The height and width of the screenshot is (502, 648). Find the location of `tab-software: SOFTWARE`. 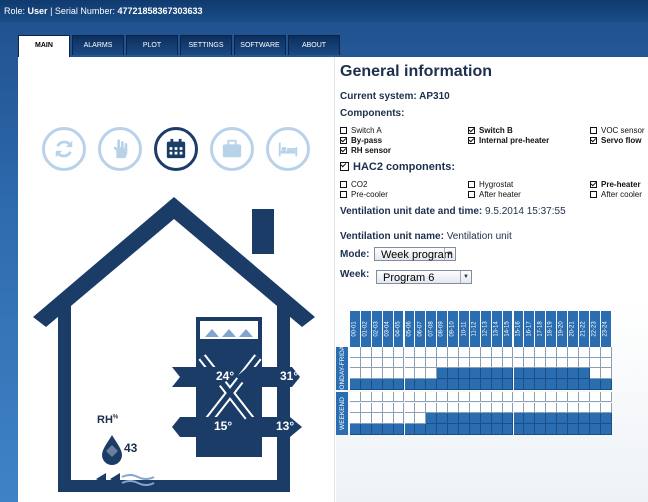

tab-software: SOFTWARE is located at coordinates (260, 45).